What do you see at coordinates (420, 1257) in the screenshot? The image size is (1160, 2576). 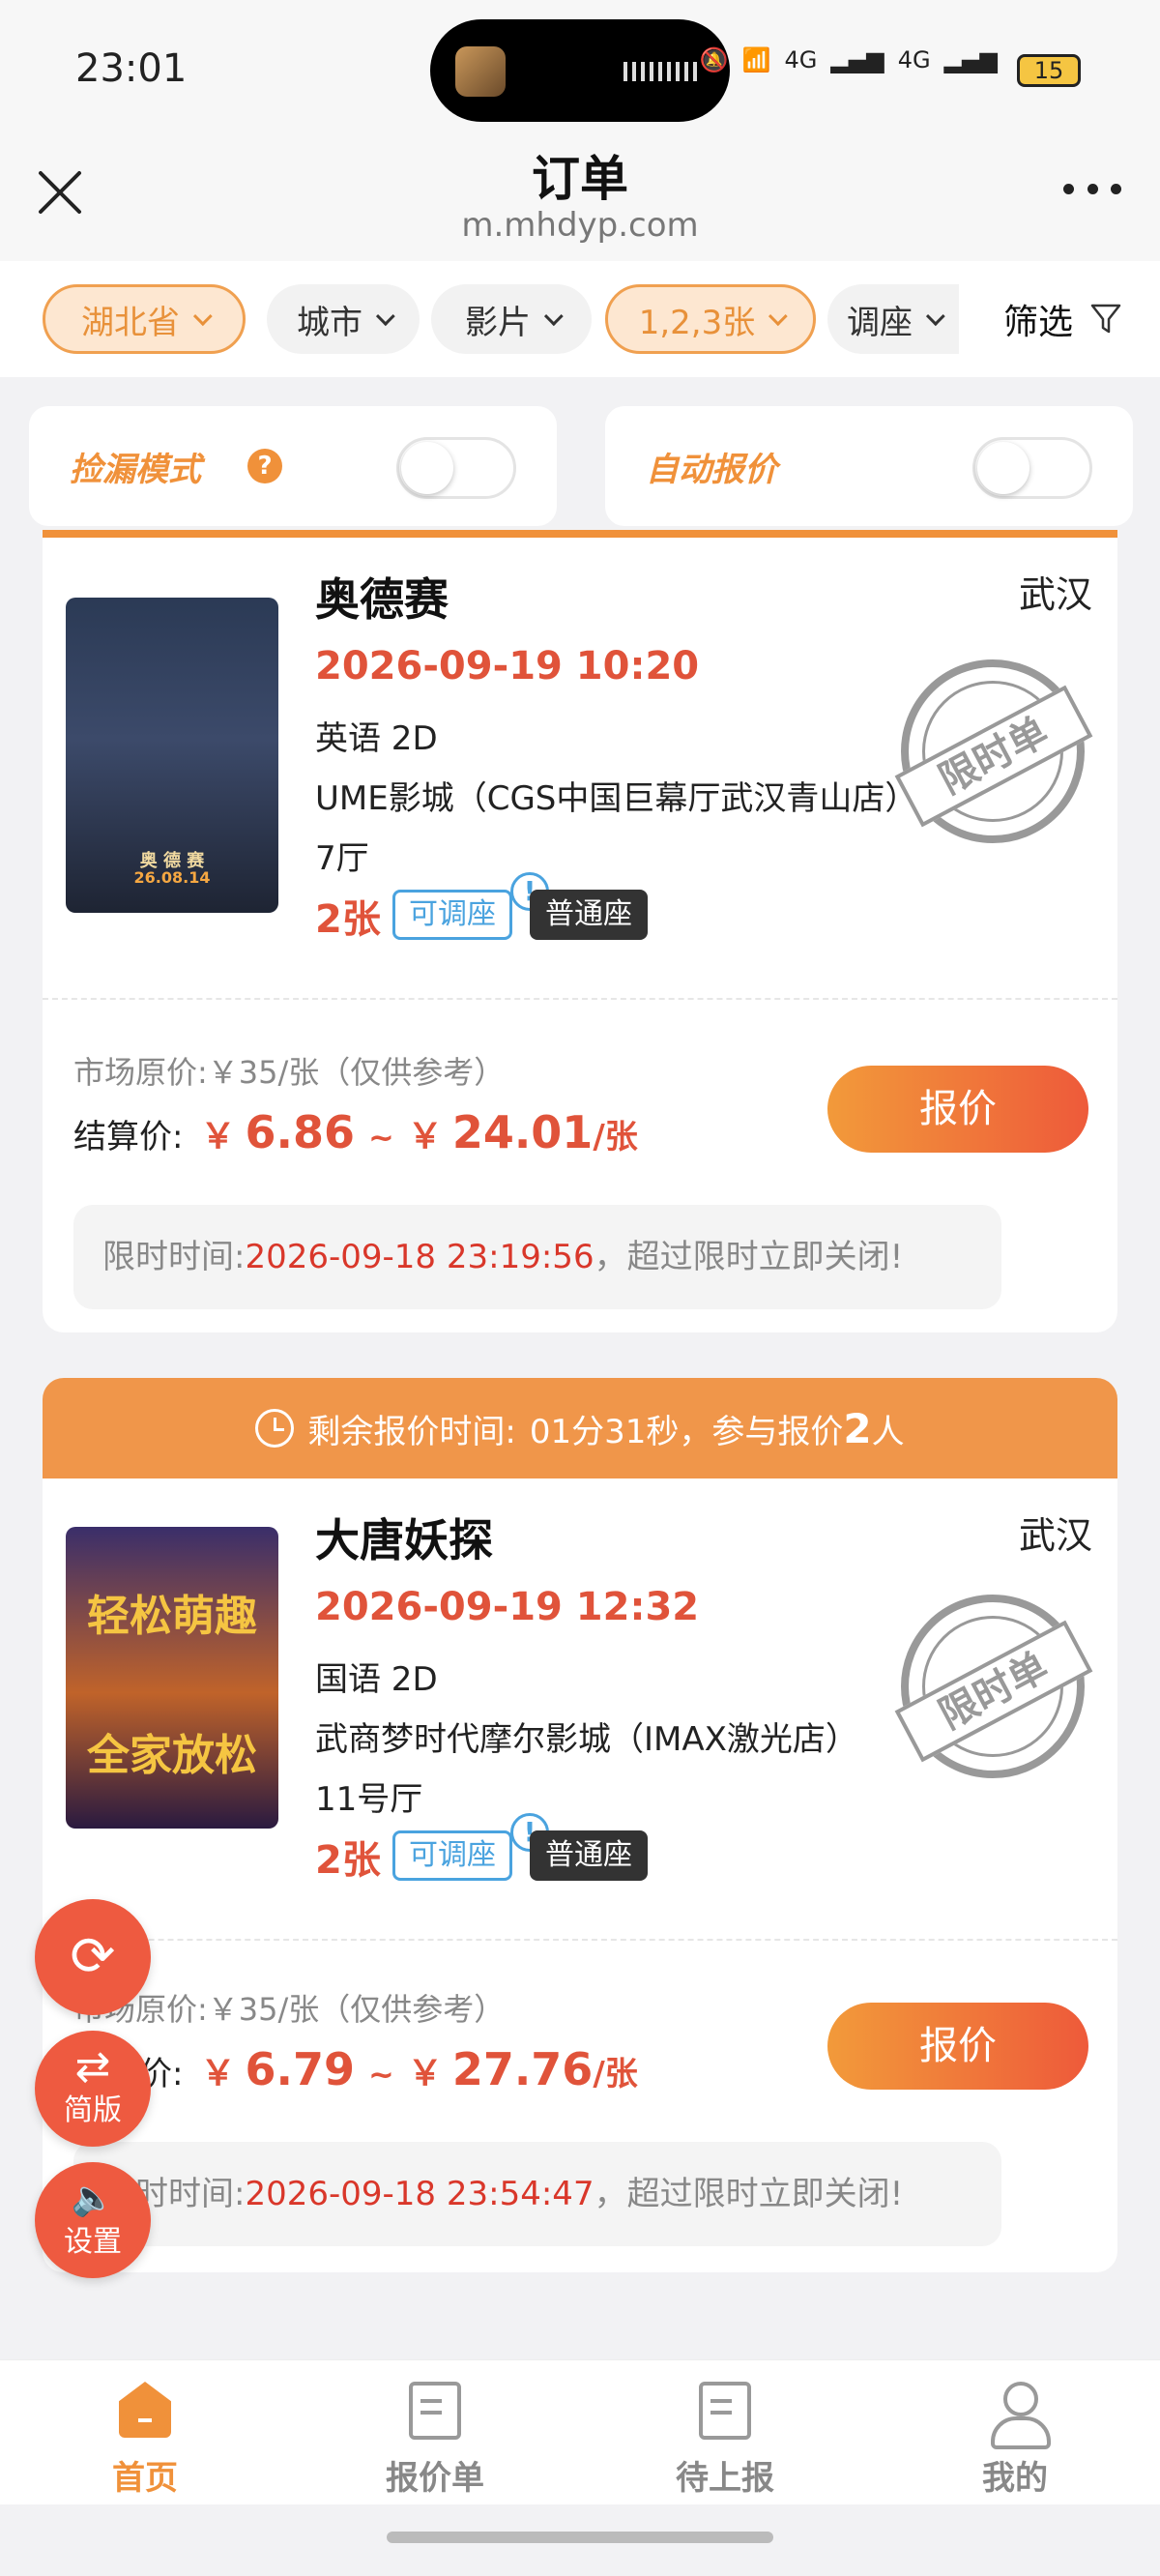 I see `deadline-time: 2026-09-18 23:19:56` at bounding box center [420, 1257].